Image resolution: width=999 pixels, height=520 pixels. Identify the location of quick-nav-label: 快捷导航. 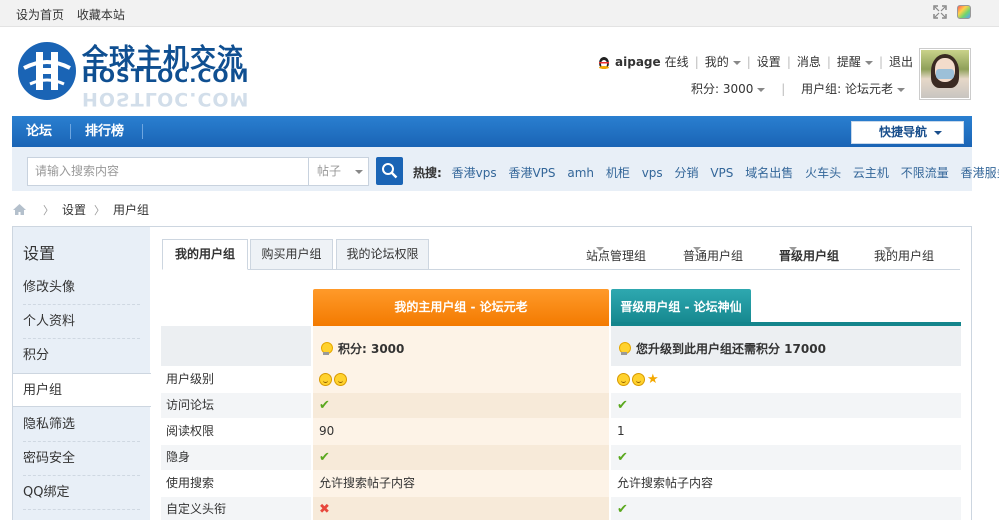
(903, 132).